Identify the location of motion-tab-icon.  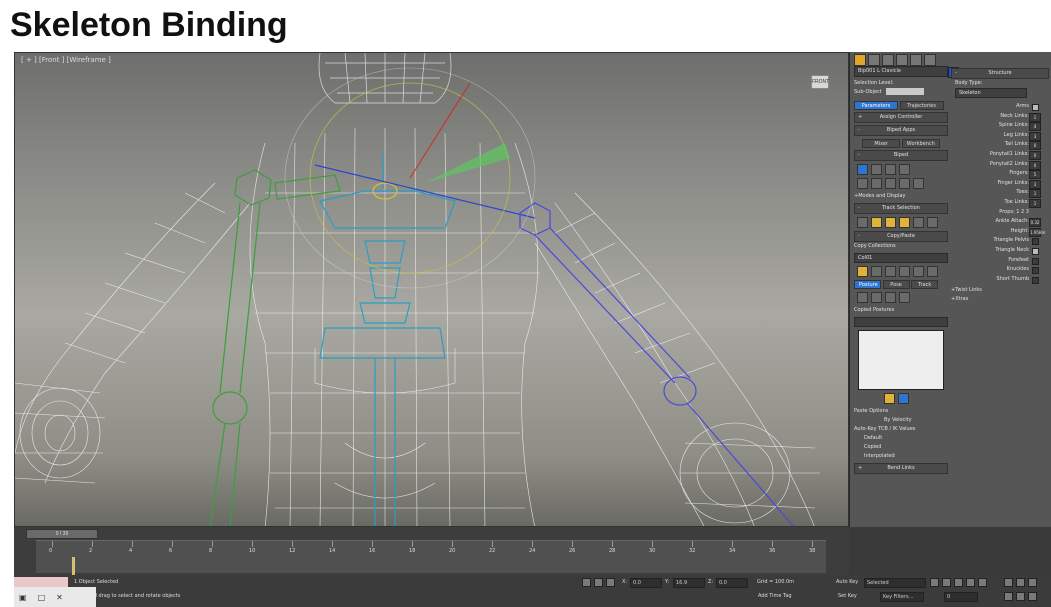
(902, 60).